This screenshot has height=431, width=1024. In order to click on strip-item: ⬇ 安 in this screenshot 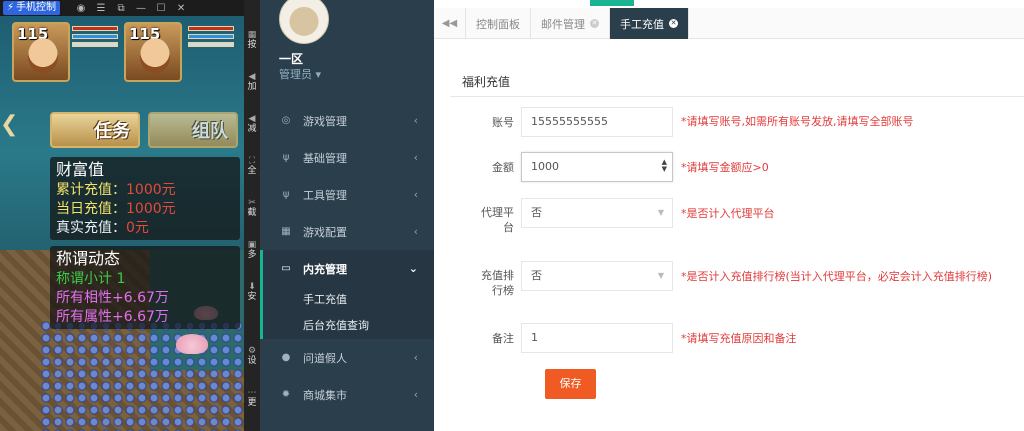, I will do `click(252, 292)`.